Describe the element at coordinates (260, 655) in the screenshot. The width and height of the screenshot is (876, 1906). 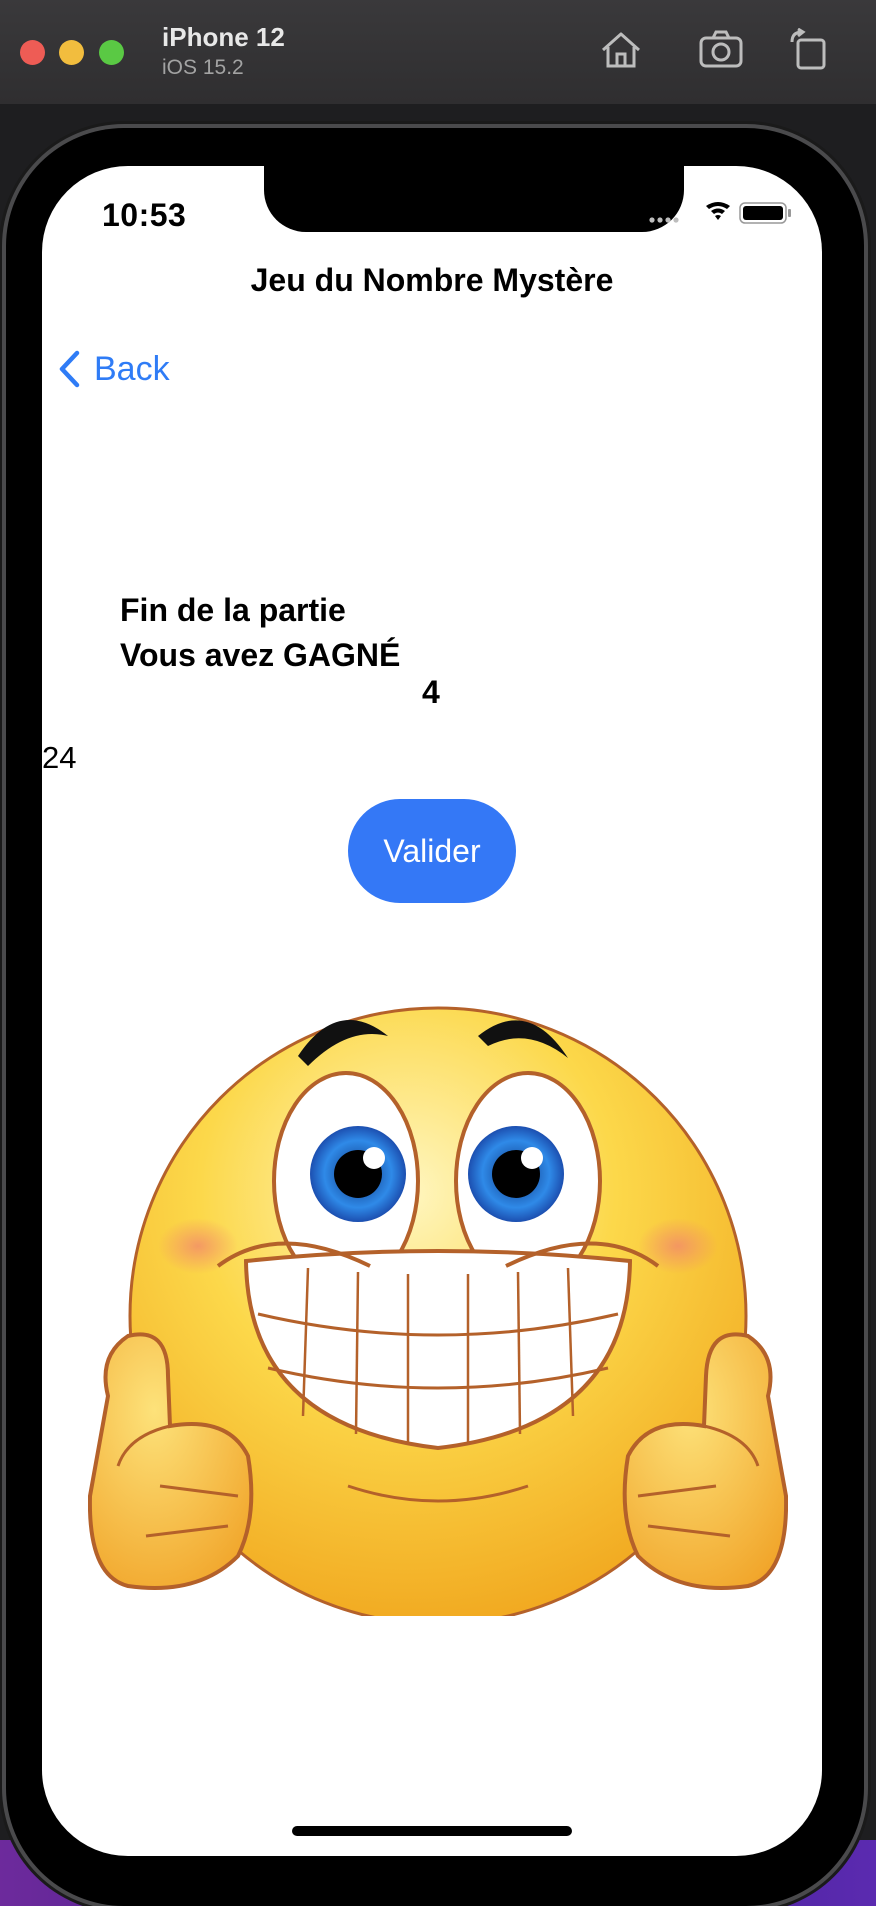
I see `result-line-2: Vous avez GAGNÉ` at that location.